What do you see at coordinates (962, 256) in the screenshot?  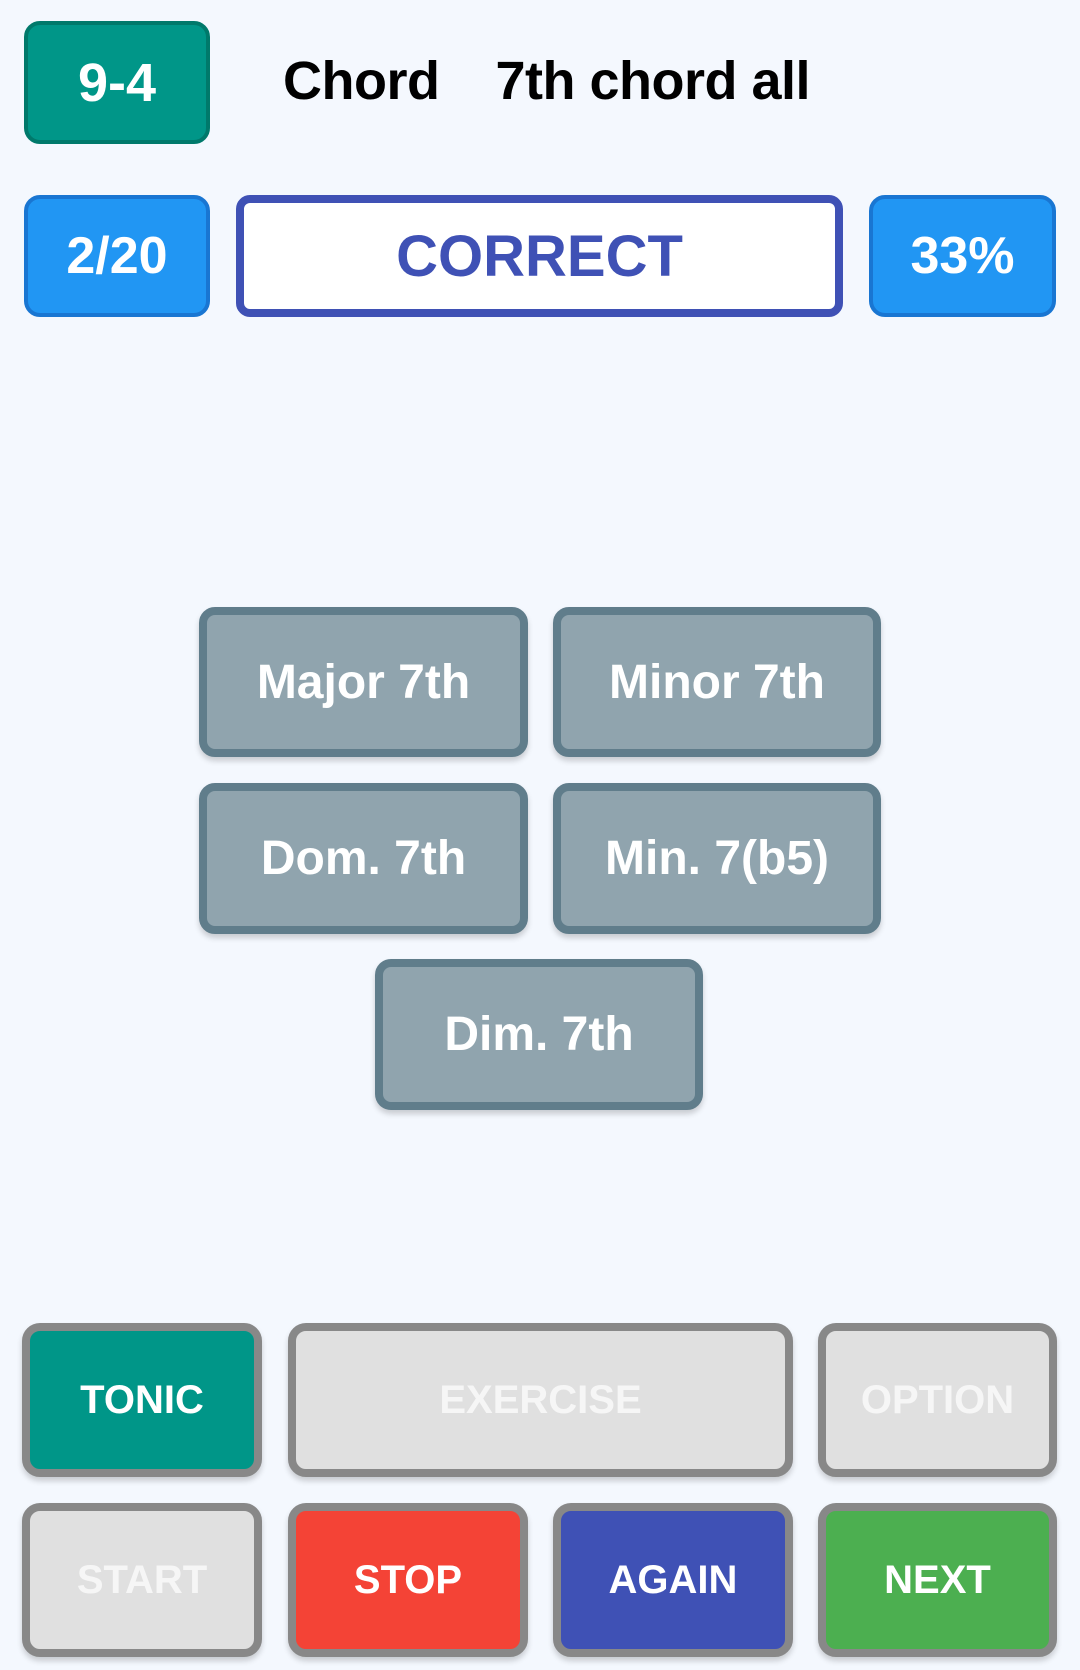 I see `score-percent: 33%` at bounding box center [962, 256].